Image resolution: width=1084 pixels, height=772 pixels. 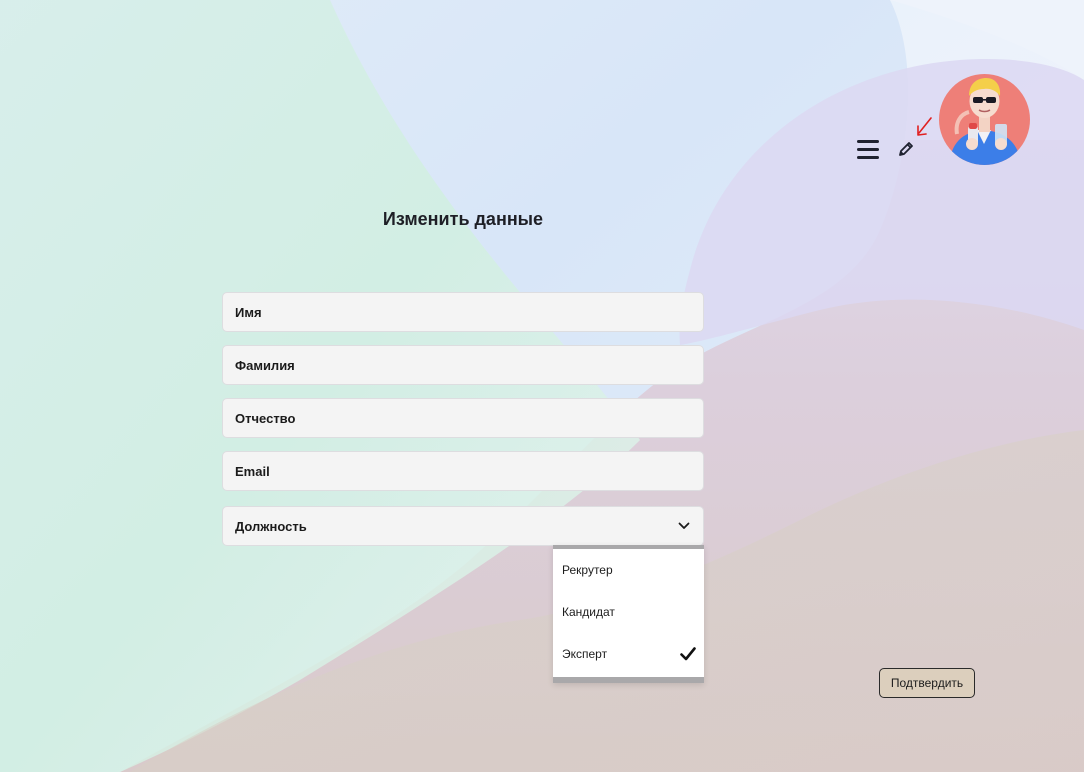 I want to click on option-label: Рекрутер, so click(x=587, y=570).